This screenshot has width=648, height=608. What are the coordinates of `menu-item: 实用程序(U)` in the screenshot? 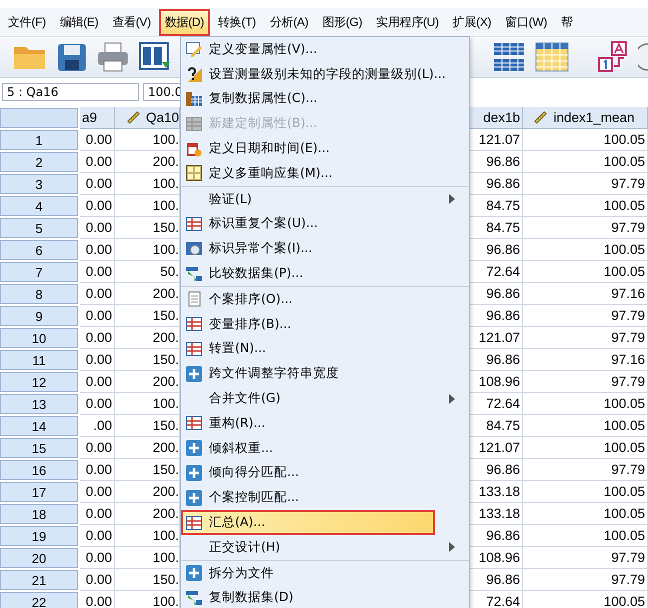 It's located at (407, 22).